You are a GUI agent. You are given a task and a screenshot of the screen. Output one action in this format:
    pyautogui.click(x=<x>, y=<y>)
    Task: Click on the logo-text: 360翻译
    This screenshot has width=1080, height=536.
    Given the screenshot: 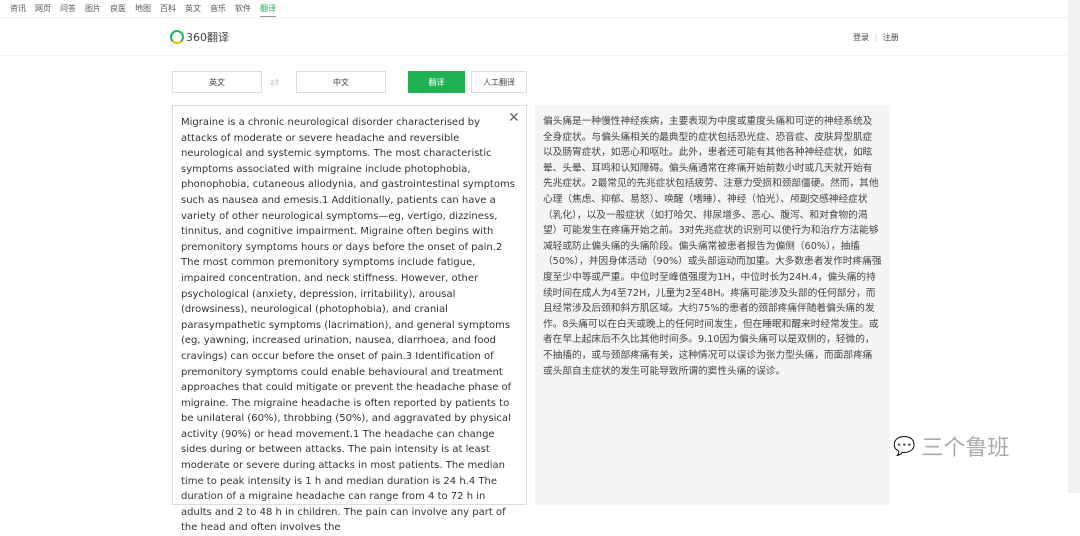 What is the action you would take?
    pyautogui.click(x=207, y=37)
    